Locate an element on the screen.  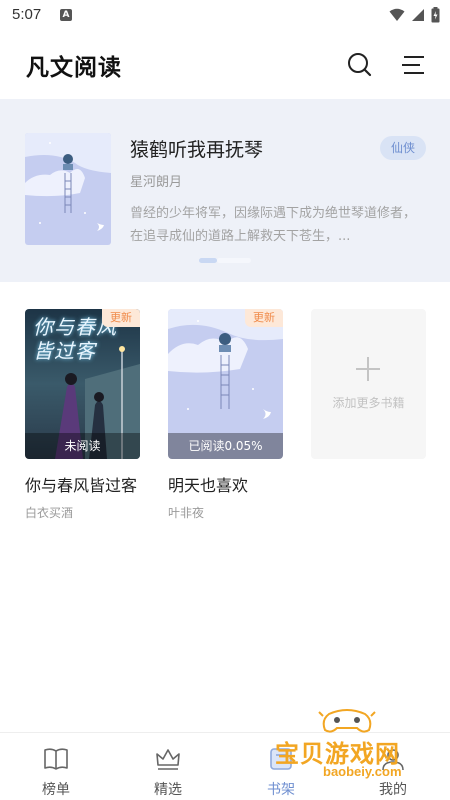
cover-illustration is located at coordinates (68, 189).